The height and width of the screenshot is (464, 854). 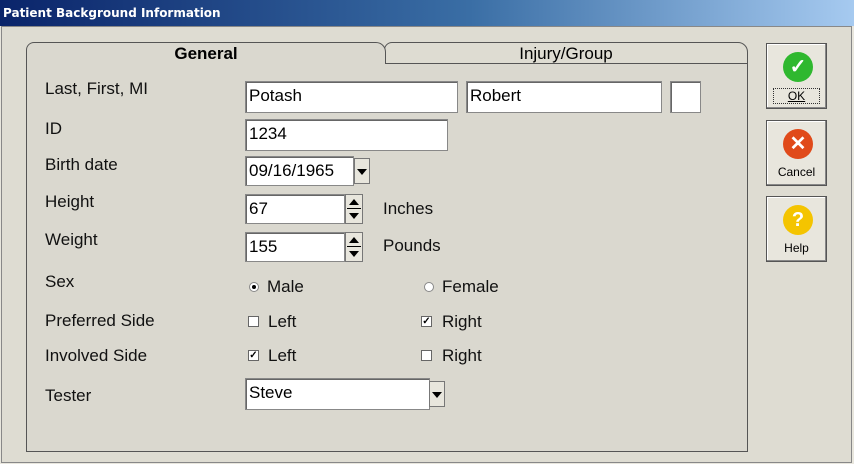 What do you see at coordinates (100, 320) in the screenshot?
I see `preferred-side-label: Preferred Side` at bounding box center [100, 320].